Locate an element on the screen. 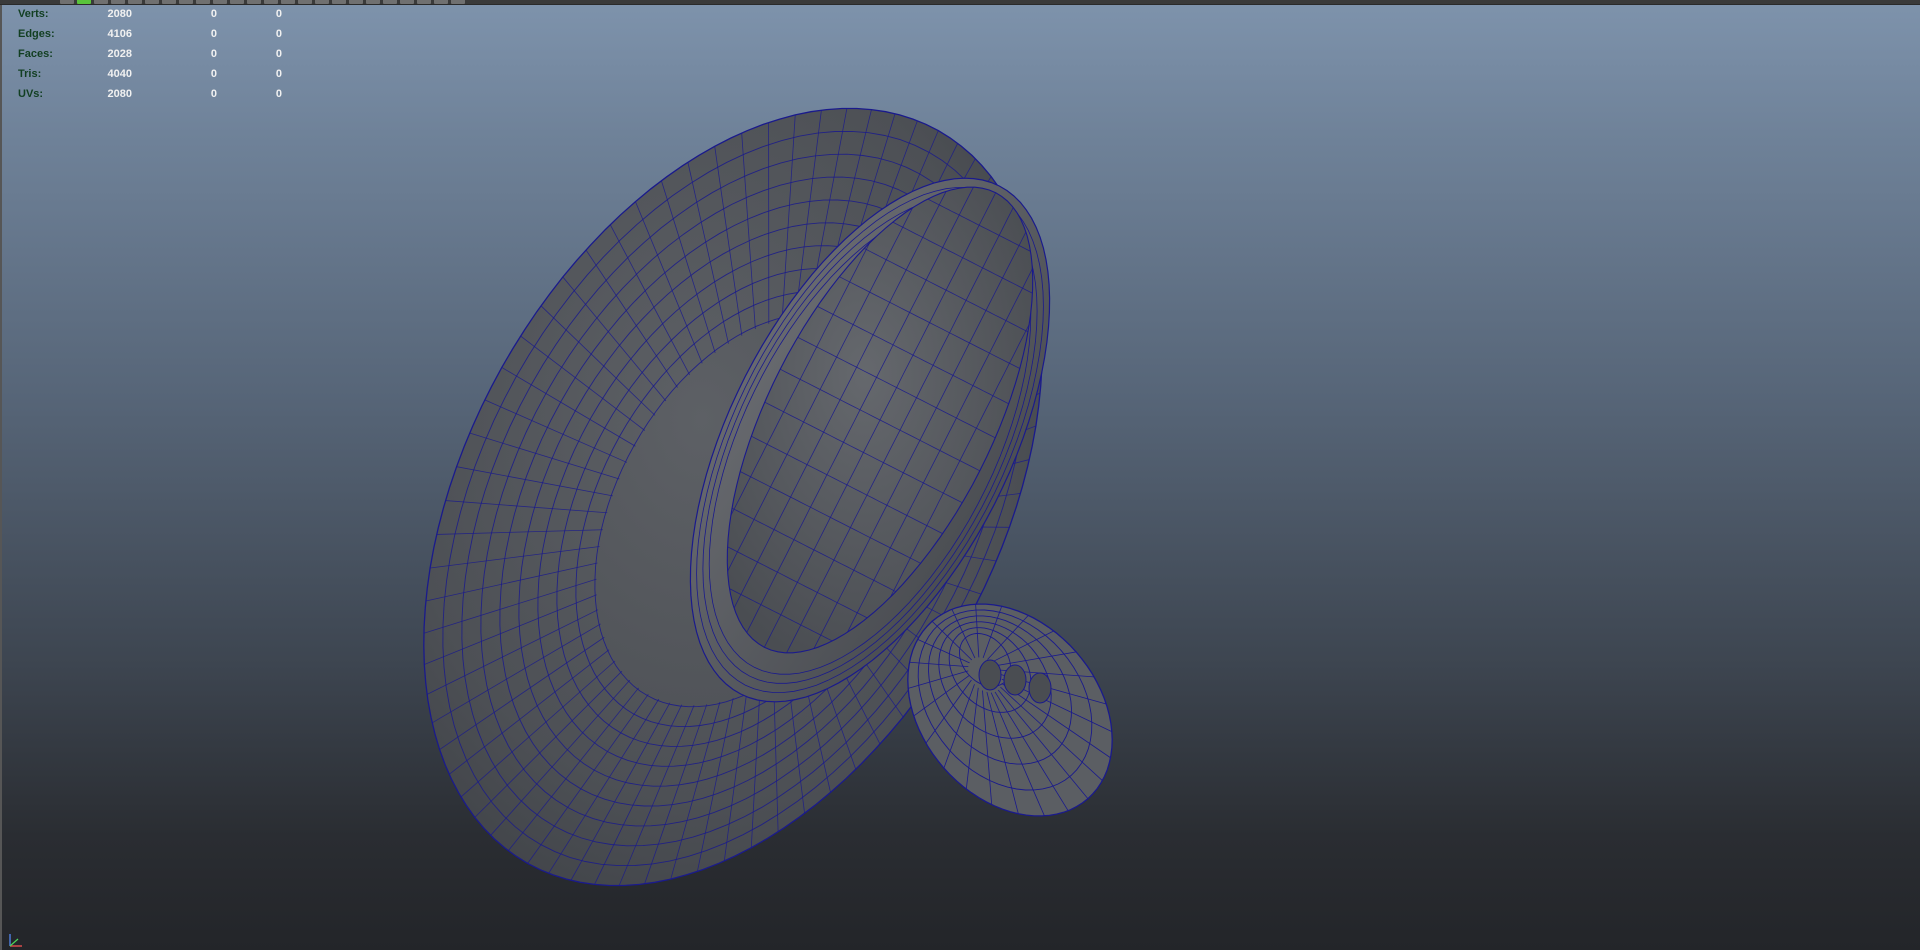 The width and height of the screenshot is (1920, 950). hud-value: 2028 is located at coordinates (119, 54).